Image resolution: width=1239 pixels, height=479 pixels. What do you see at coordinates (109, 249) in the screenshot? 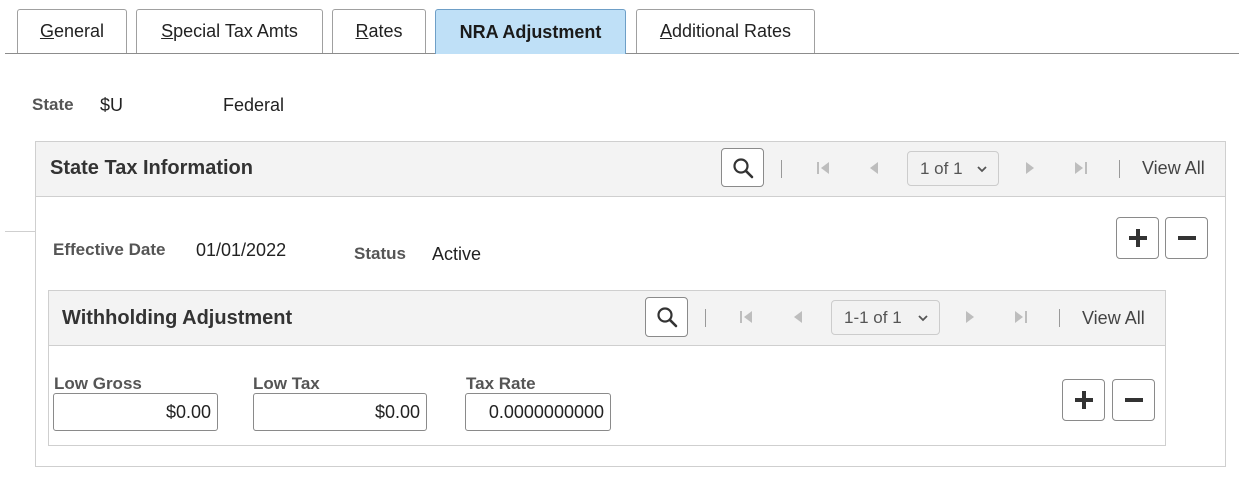
I see `effective-date-label: Effective Date` at bounding box center [109, 249].